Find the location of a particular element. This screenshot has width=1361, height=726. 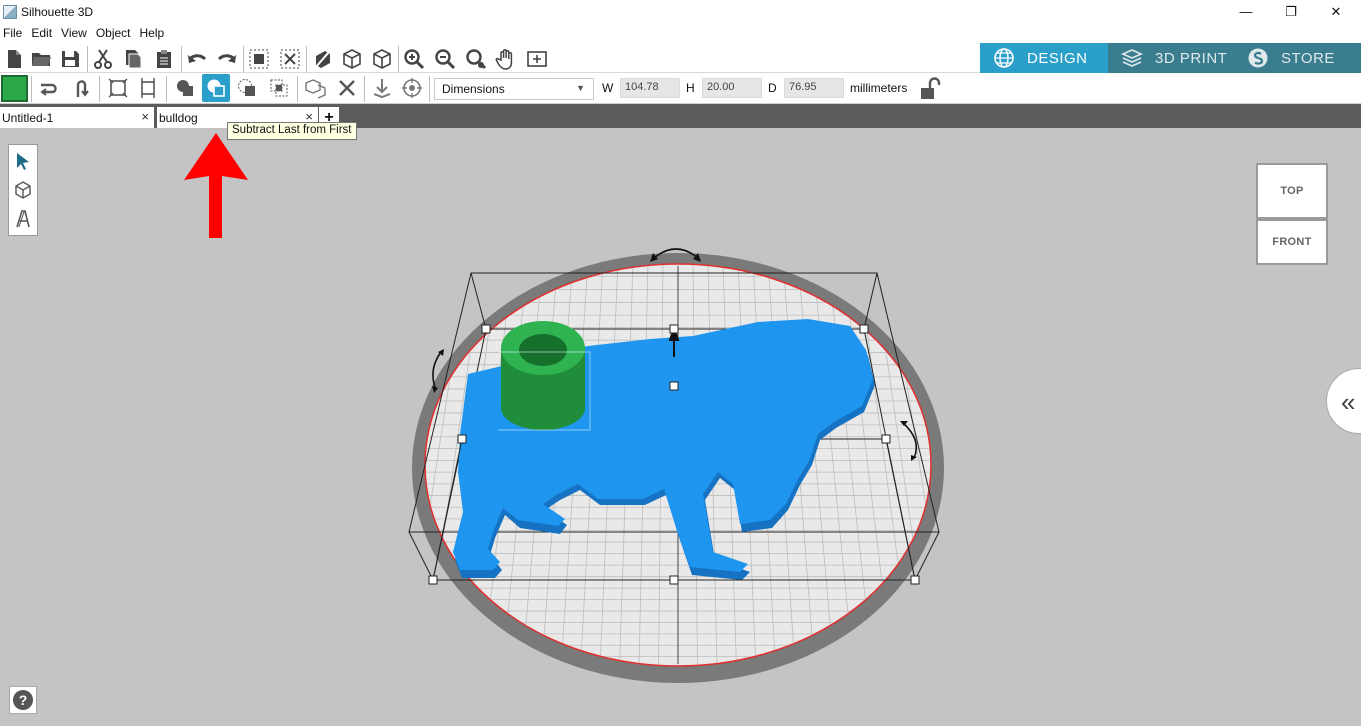

depth-input: 76.95 is located at coordinates (814, 88).